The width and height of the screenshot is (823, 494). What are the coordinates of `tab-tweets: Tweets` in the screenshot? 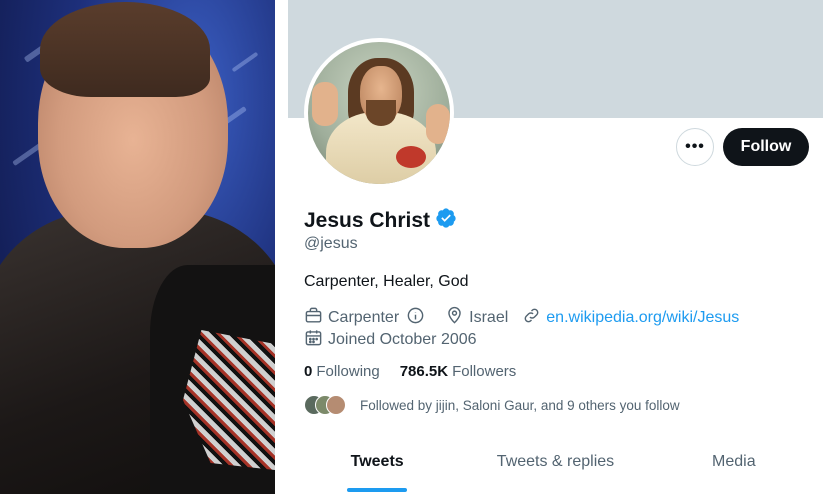 It's located at (377, 466).